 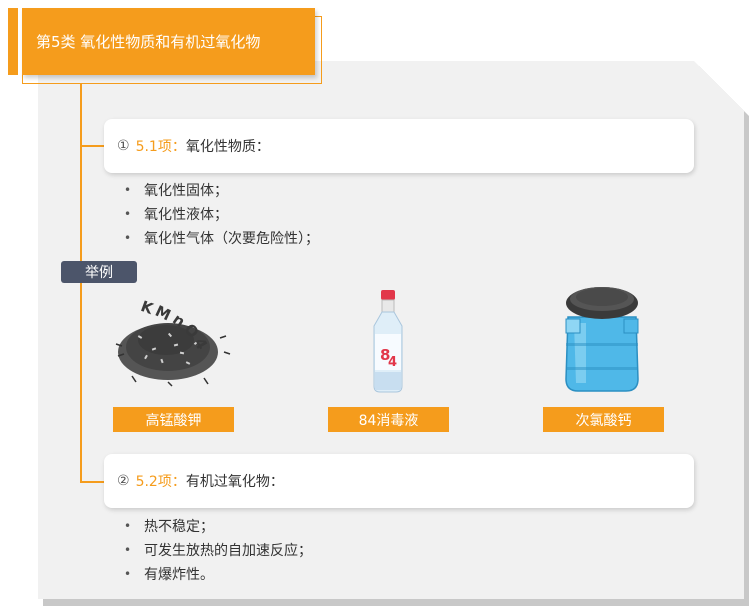 What do you see at coordinates (179, 575) in the screenshot?
I see `list-item-text: 有爆炸性。` at bounding box center [179, 575].